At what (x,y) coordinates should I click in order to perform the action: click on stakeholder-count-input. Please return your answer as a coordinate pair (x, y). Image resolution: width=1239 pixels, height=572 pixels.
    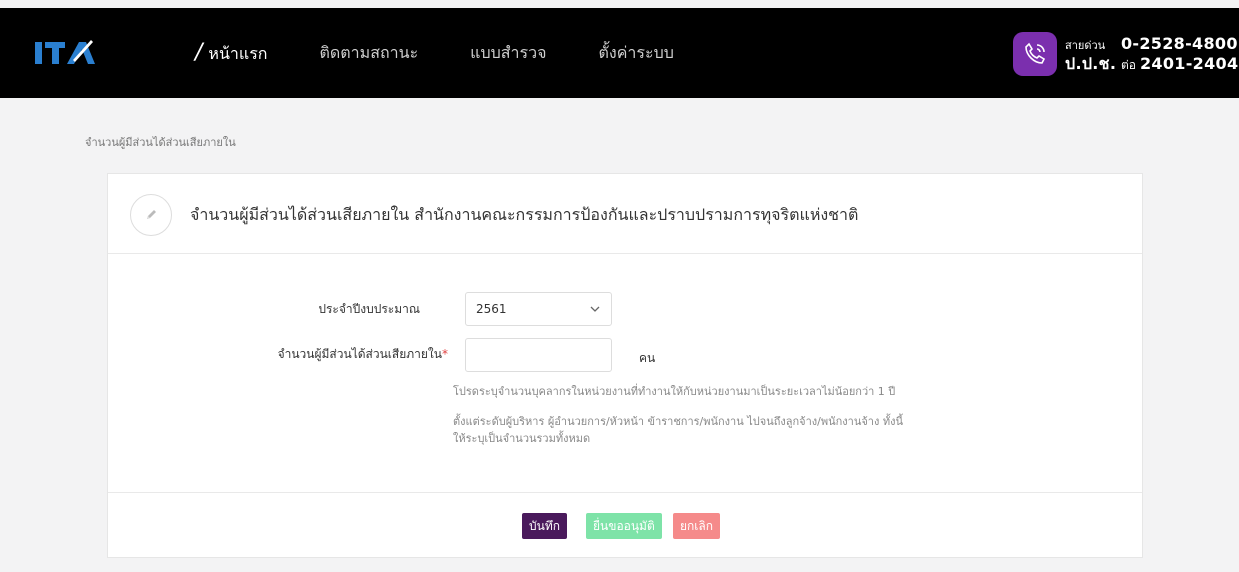
    Looking at the image, I should click on (538, 355).